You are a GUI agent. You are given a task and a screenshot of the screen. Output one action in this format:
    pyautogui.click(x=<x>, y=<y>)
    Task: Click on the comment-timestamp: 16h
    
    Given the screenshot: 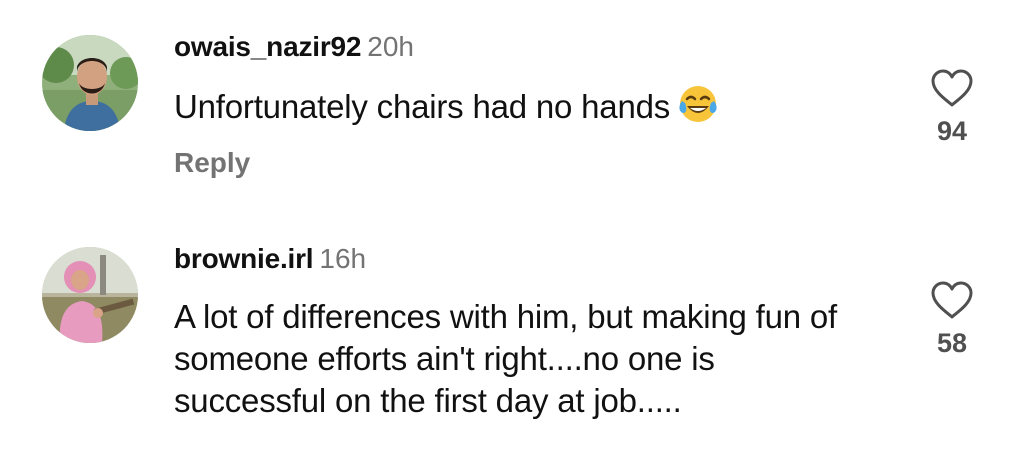 What is the action you would take?
    pyautogui.click(x=343, y=258)
    